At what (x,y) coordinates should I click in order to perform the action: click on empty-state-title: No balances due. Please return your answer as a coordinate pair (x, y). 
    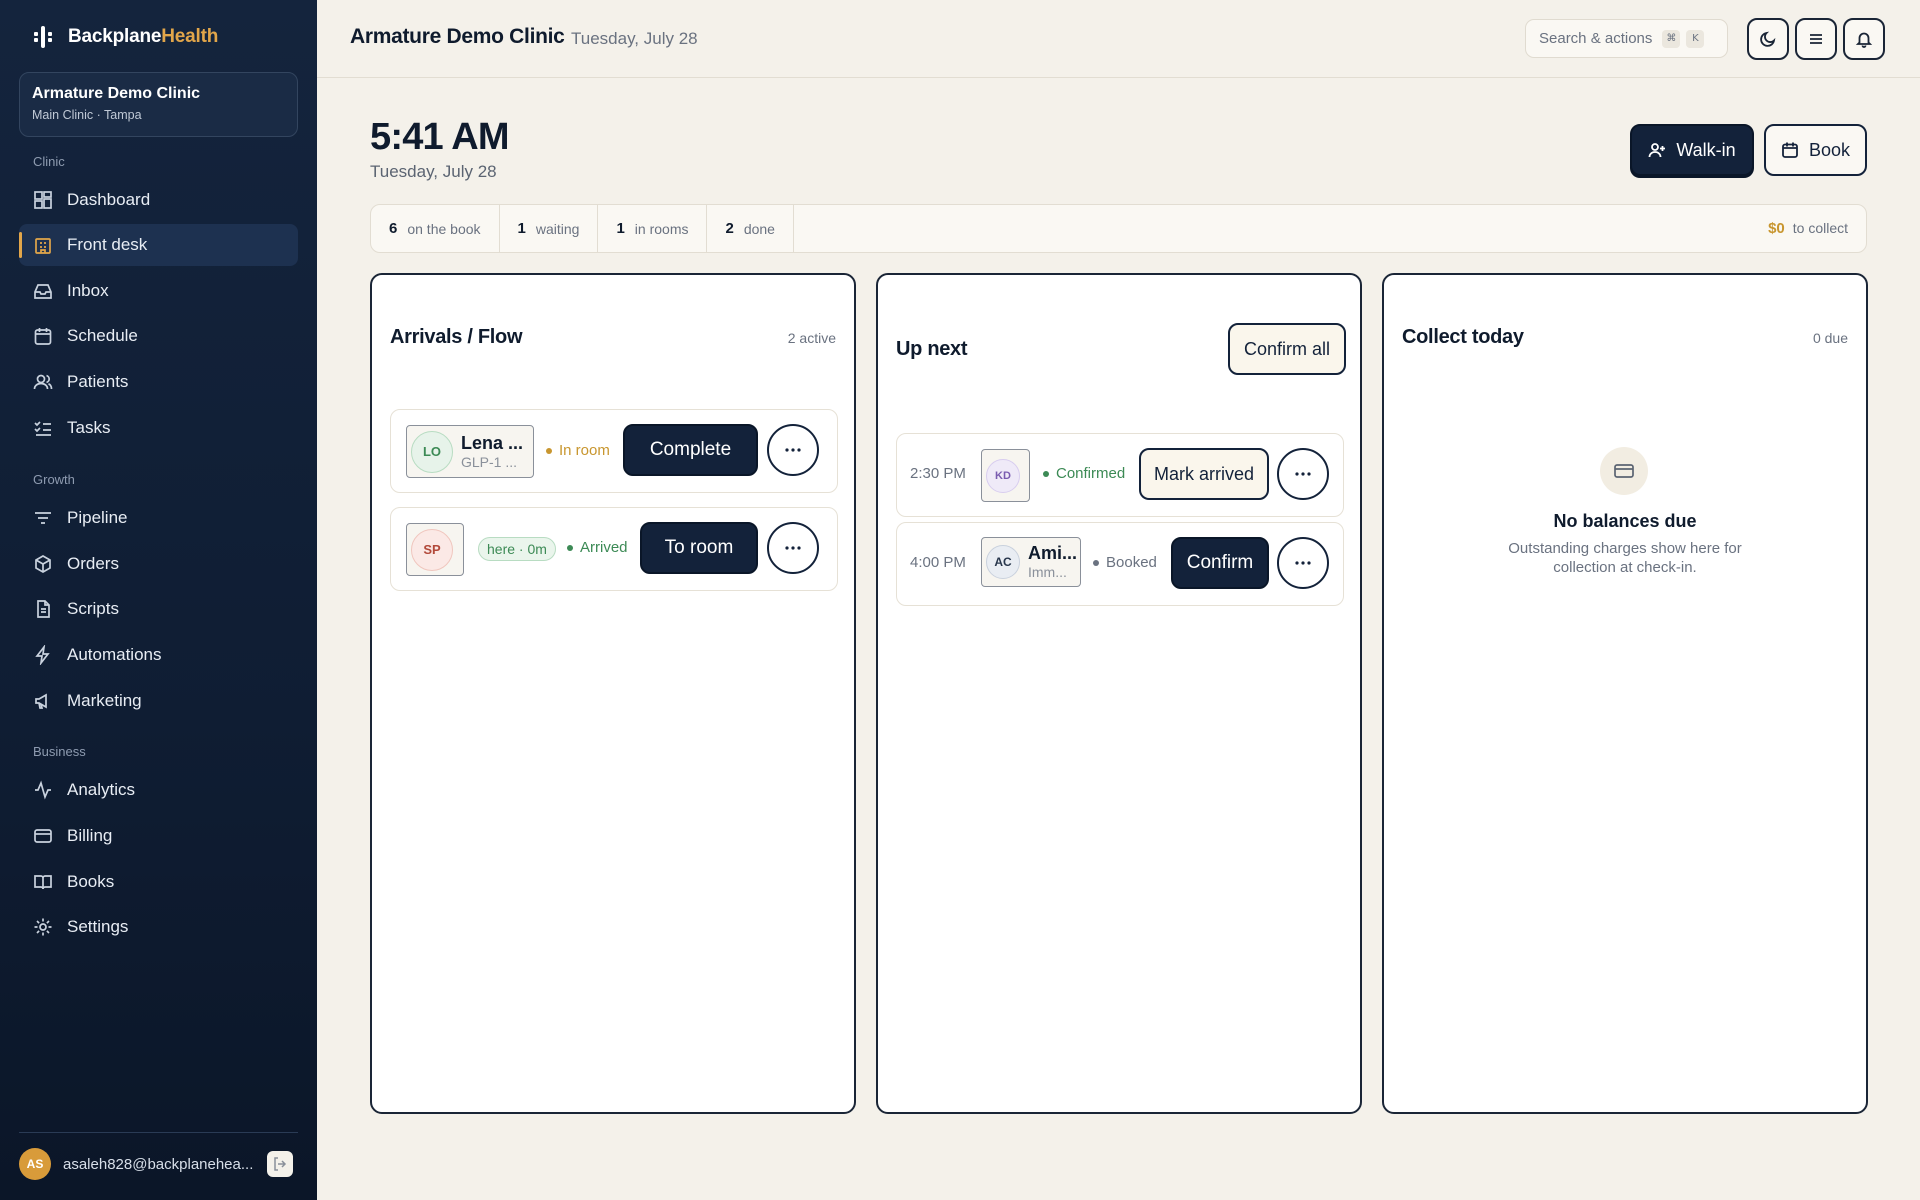
    Looking at the image, I should click on (1625, 521).